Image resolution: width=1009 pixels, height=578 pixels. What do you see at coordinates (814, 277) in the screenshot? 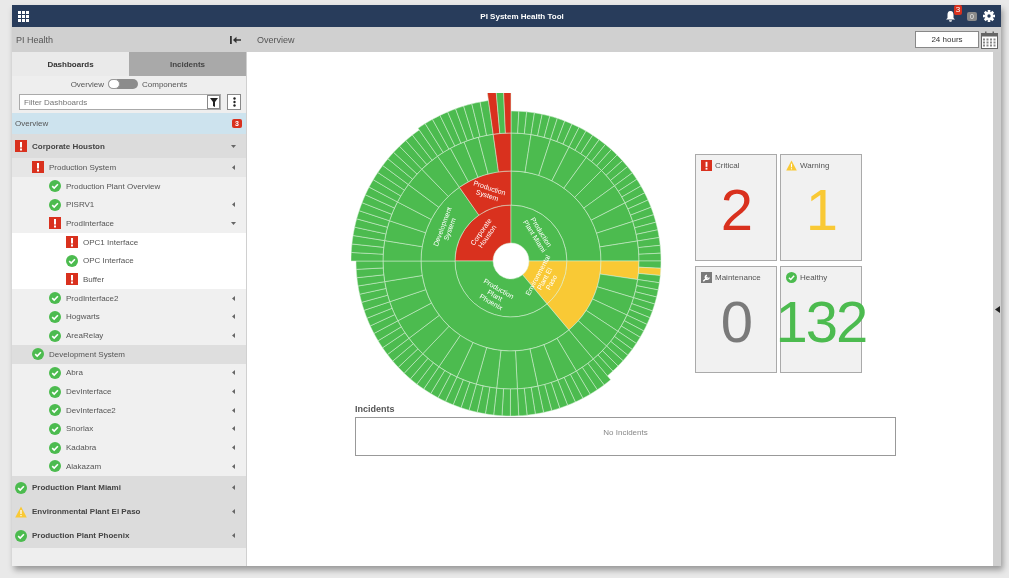
I see `card-label: Healthy` at bounding box center [814, 277].